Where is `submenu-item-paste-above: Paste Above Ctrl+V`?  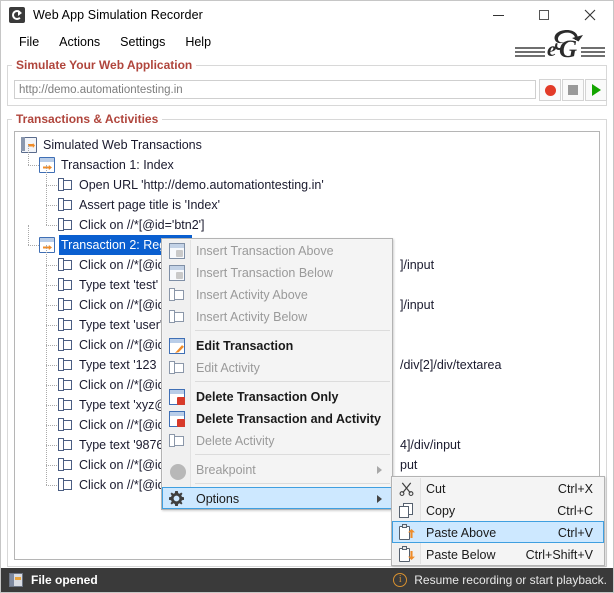
submenu-item-paste-above: Paste Above Ctrl+V is located at coordinates (498, 532).